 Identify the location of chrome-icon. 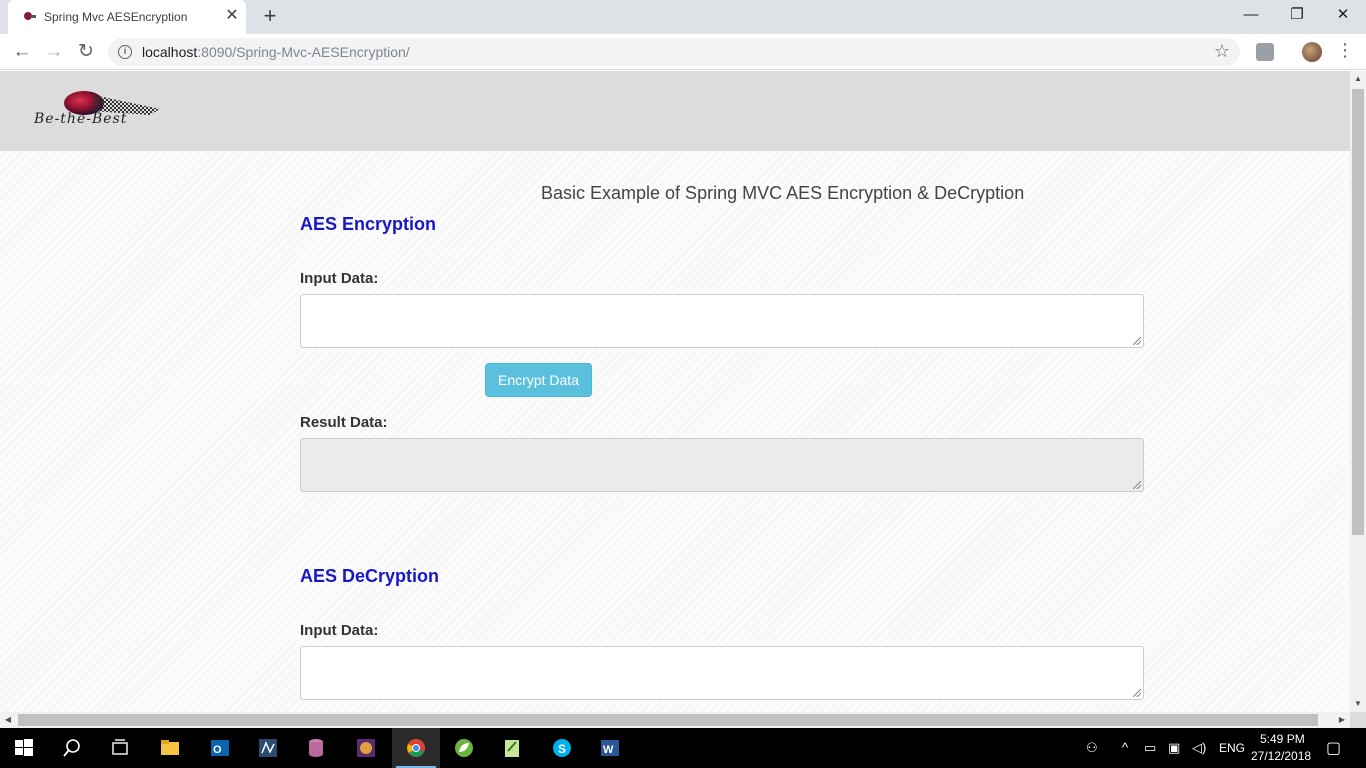
(416, 748).